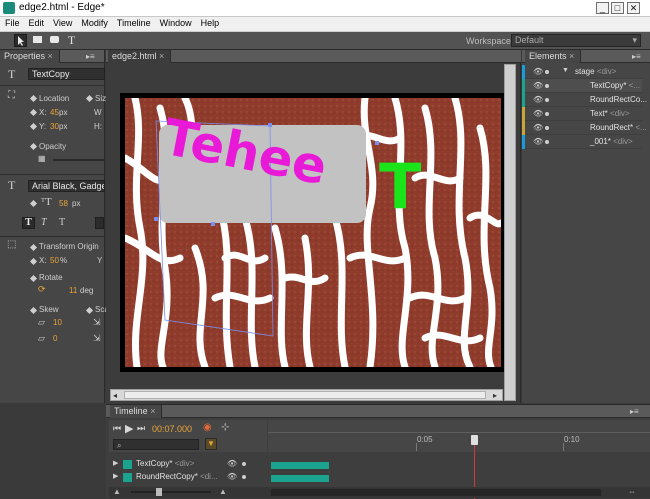  I want to click on tab-elements: Elements ×, so click(553, 56).